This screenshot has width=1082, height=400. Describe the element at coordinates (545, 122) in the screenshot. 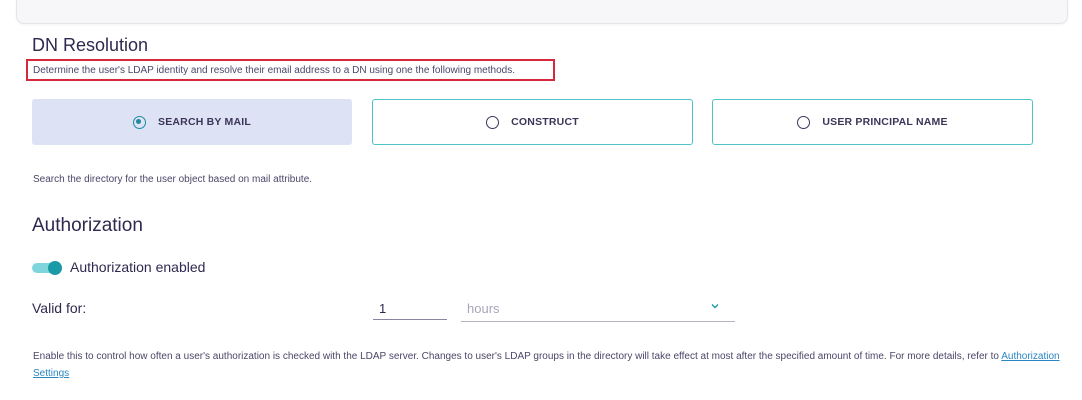

I see `option-label: CONSTRUCT` at that location.